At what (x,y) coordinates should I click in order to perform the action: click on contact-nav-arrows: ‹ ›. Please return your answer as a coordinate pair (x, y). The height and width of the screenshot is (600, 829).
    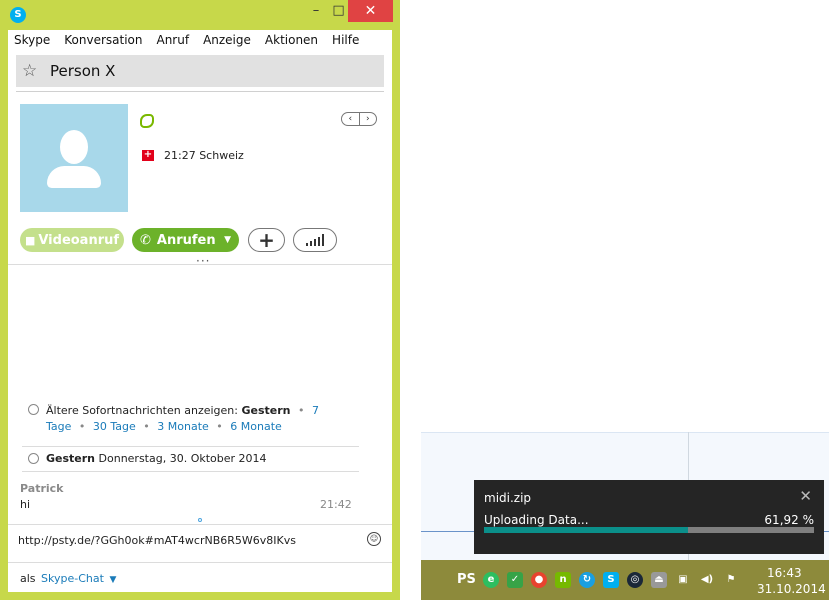
    Looking at the image, I should click on (359, 119).